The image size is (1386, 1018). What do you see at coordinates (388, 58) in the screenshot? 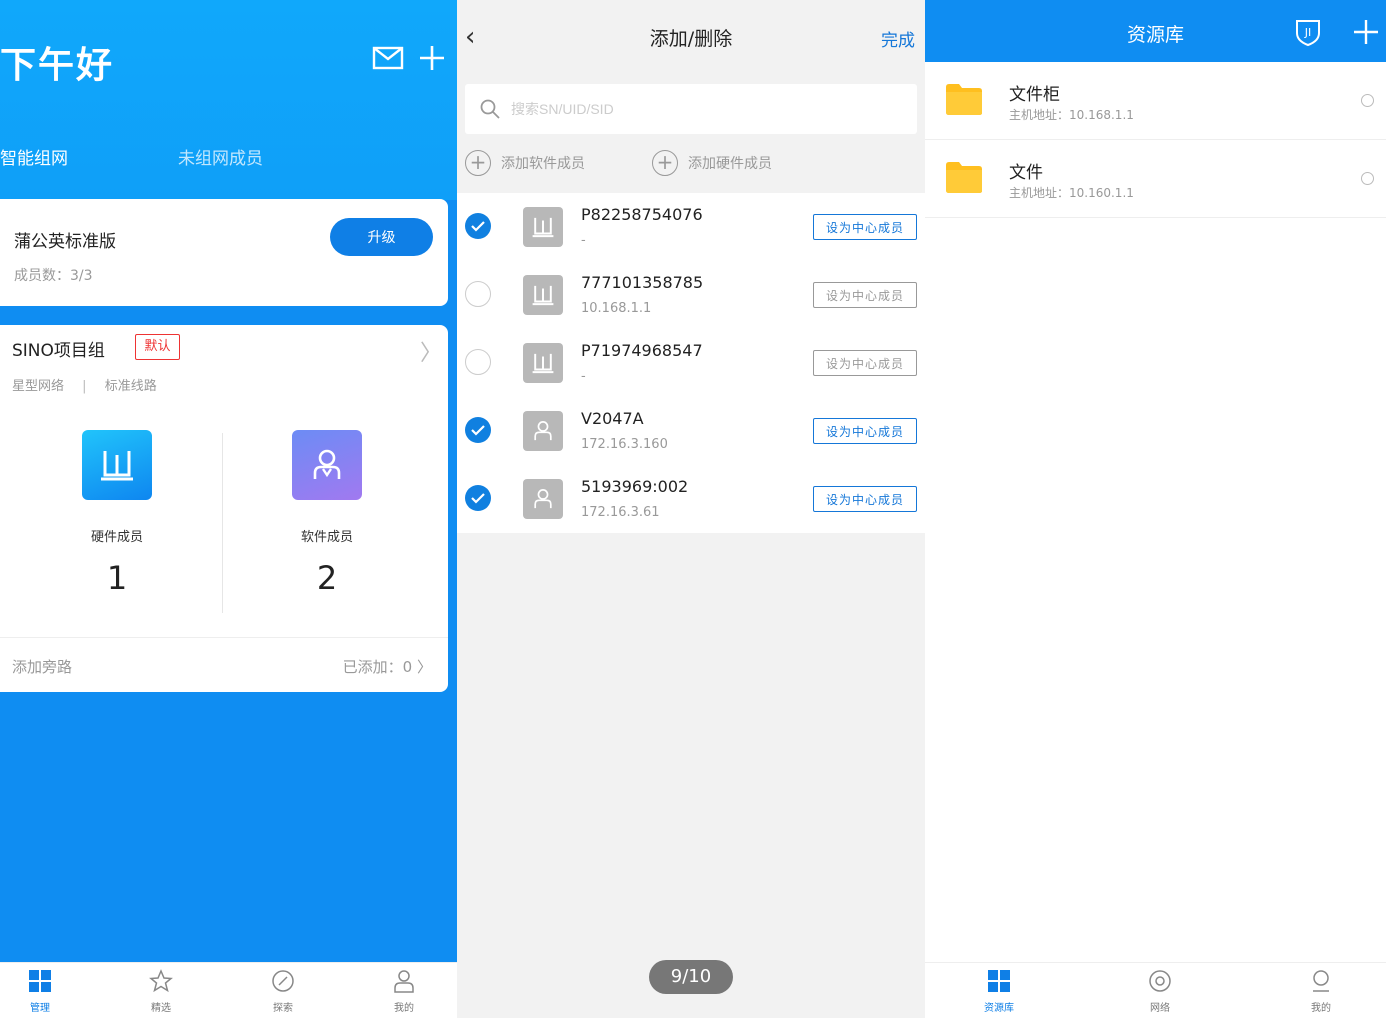
I see `mail-icon` at bounding box center [388, 58].